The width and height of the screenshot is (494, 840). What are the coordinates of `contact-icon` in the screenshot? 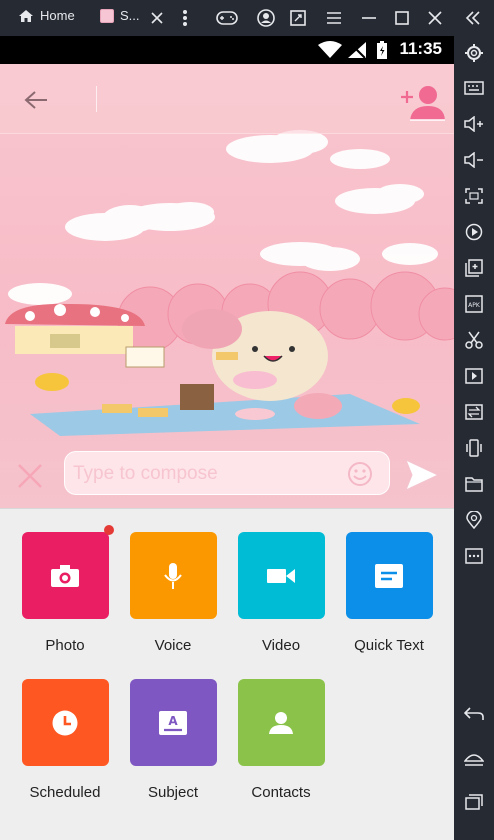 It's located at (281, 722).